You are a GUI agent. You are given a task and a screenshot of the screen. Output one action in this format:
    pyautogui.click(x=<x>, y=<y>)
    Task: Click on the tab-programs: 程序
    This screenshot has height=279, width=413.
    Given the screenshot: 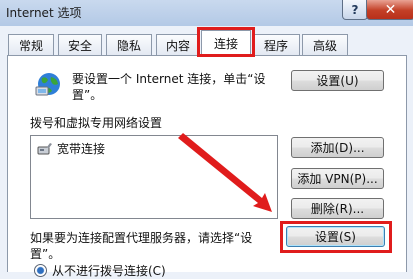 What is the action you would take?
    pyautogui.click(x=276, y=44)
    